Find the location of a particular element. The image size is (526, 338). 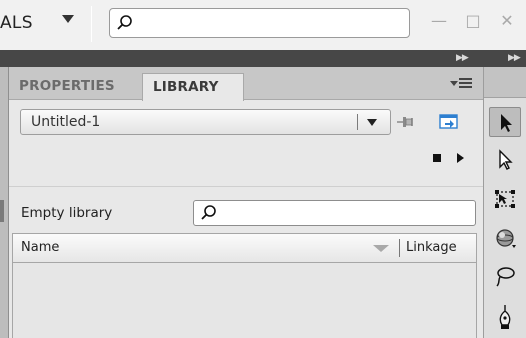

tools-panel is located at coordinates (504, 202).